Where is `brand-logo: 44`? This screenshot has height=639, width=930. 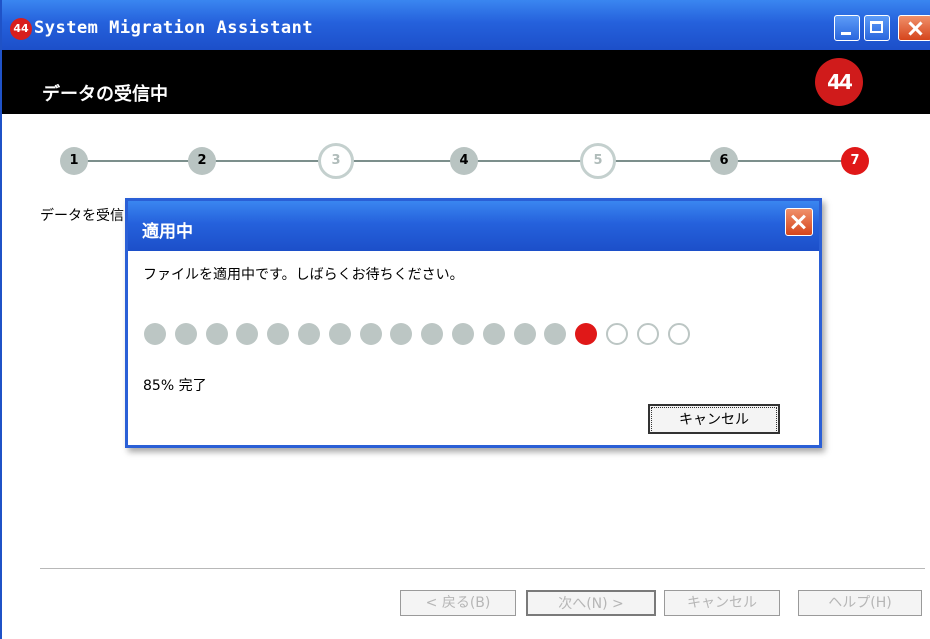 brand-logo: 44 is located at coordinates (839, 82).